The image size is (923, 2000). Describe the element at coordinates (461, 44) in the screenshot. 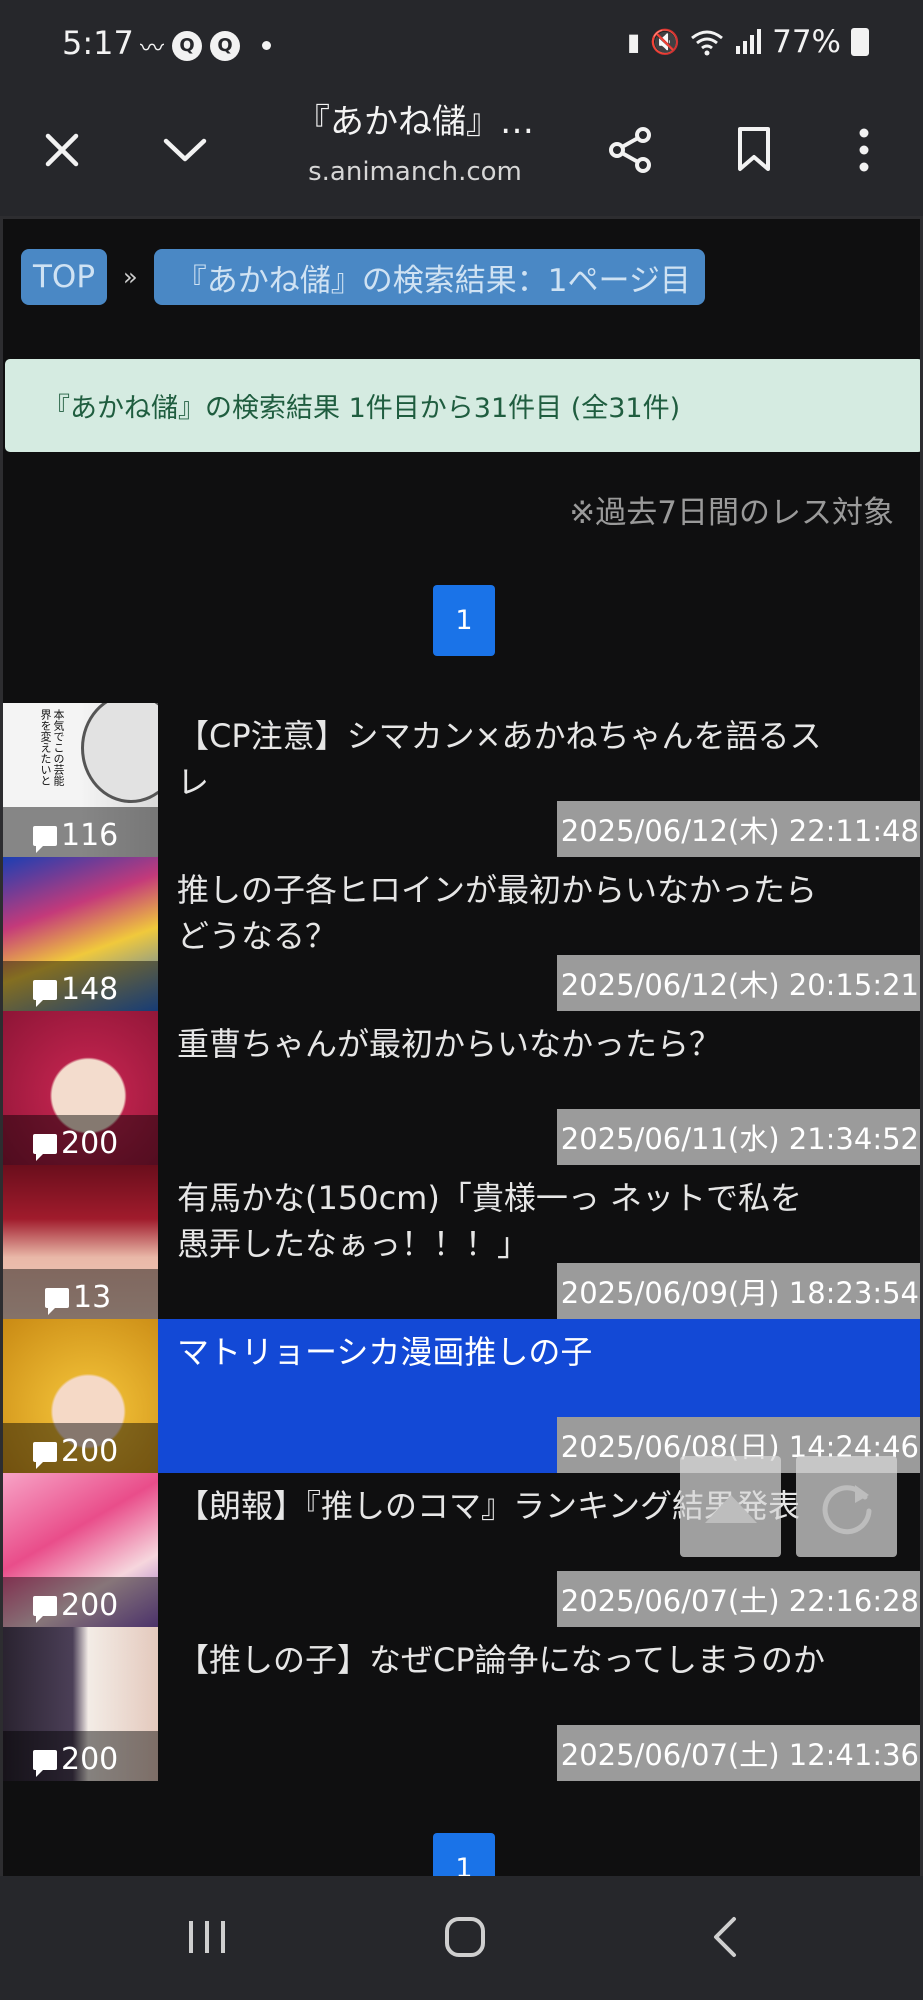

I see `status-bar: 5:17 〰 Q Q ▮ 🔇 77%` at that location.